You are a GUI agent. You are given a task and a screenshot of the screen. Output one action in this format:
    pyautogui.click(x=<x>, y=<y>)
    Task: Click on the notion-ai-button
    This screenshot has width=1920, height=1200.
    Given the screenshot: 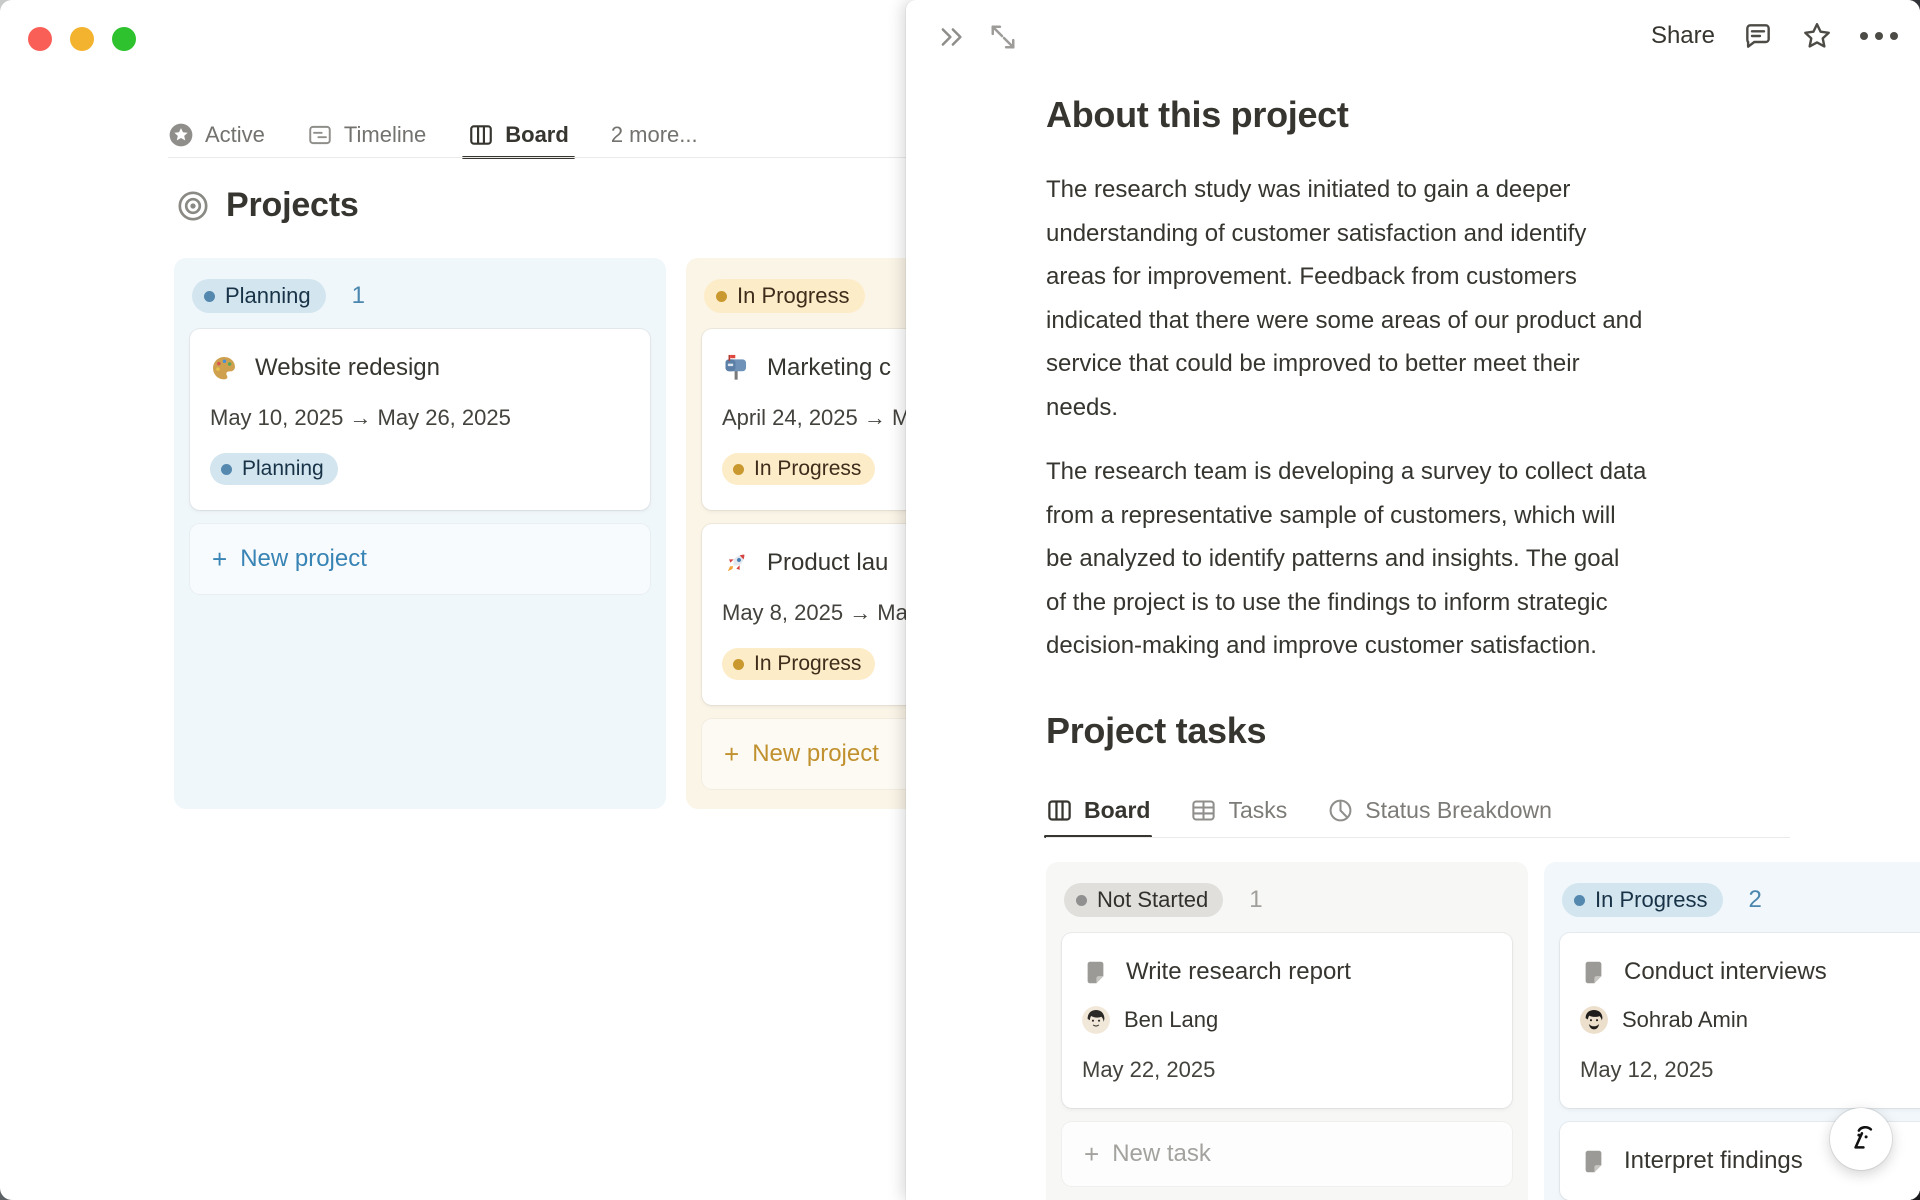 What is the action you would take?
    pyautogui.click(x=1861, y=1139)
    